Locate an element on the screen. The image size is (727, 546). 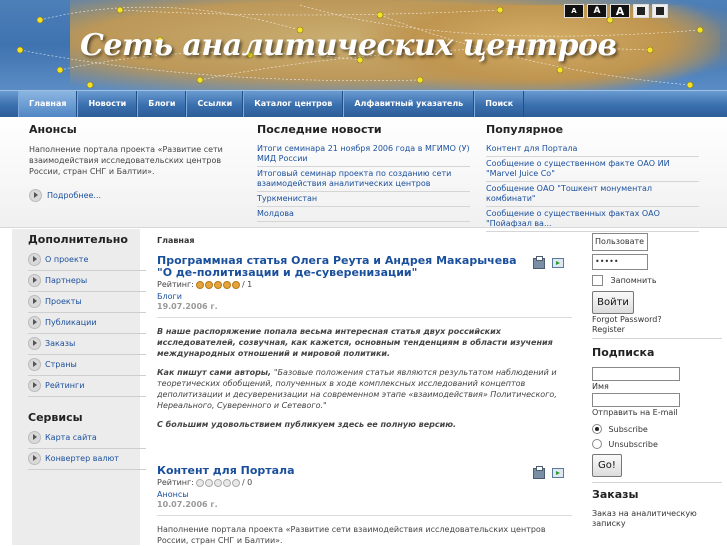
font-size-tools: A A A is located at coordinates (616, 11).